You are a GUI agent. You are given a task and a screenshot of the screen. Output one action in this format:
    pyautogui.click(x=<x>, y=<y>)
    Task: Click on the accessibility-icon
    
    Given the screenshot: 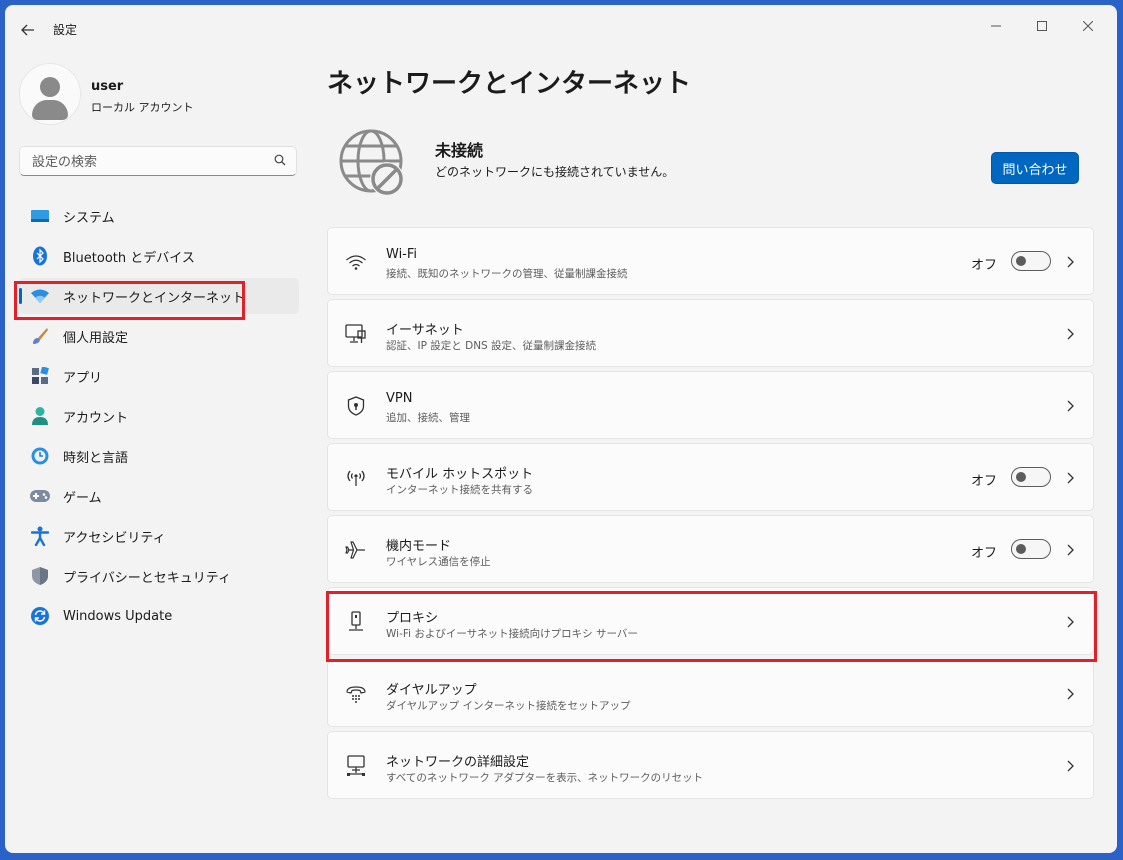 What is the action you would take?
    pyautogui.click(x=40, y=536)
    